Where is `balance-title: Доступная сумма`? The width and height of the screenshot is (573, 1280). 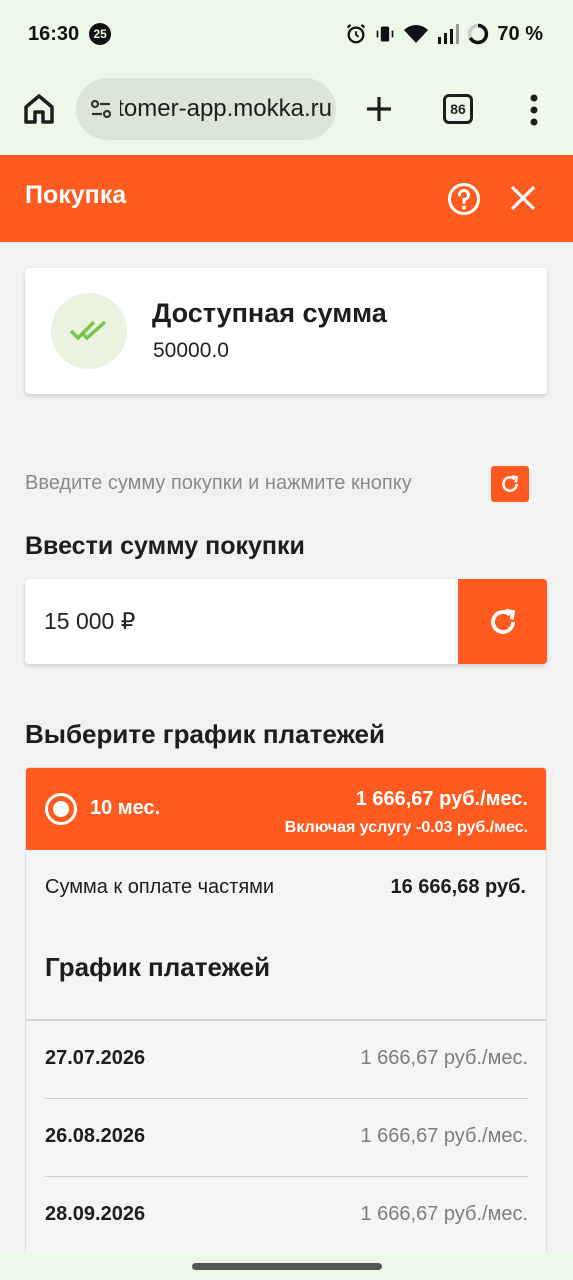 balance-title: Доступная сумма is located at coordinates (269, 313).